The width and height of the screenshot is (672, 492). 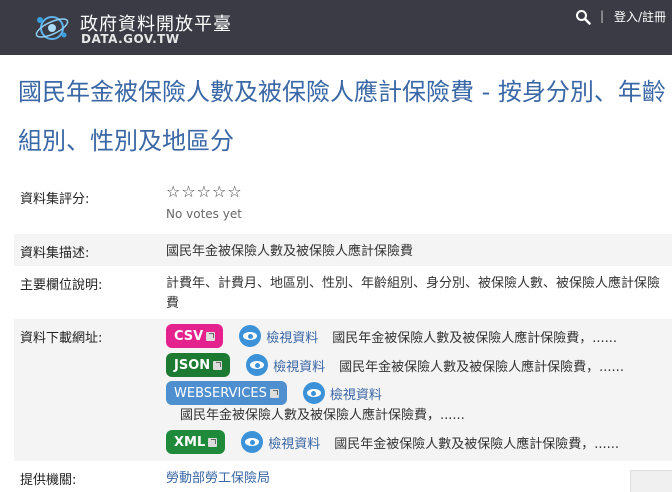 I want to click on agency-label: 提供機關:, so click(x=48, y=480).